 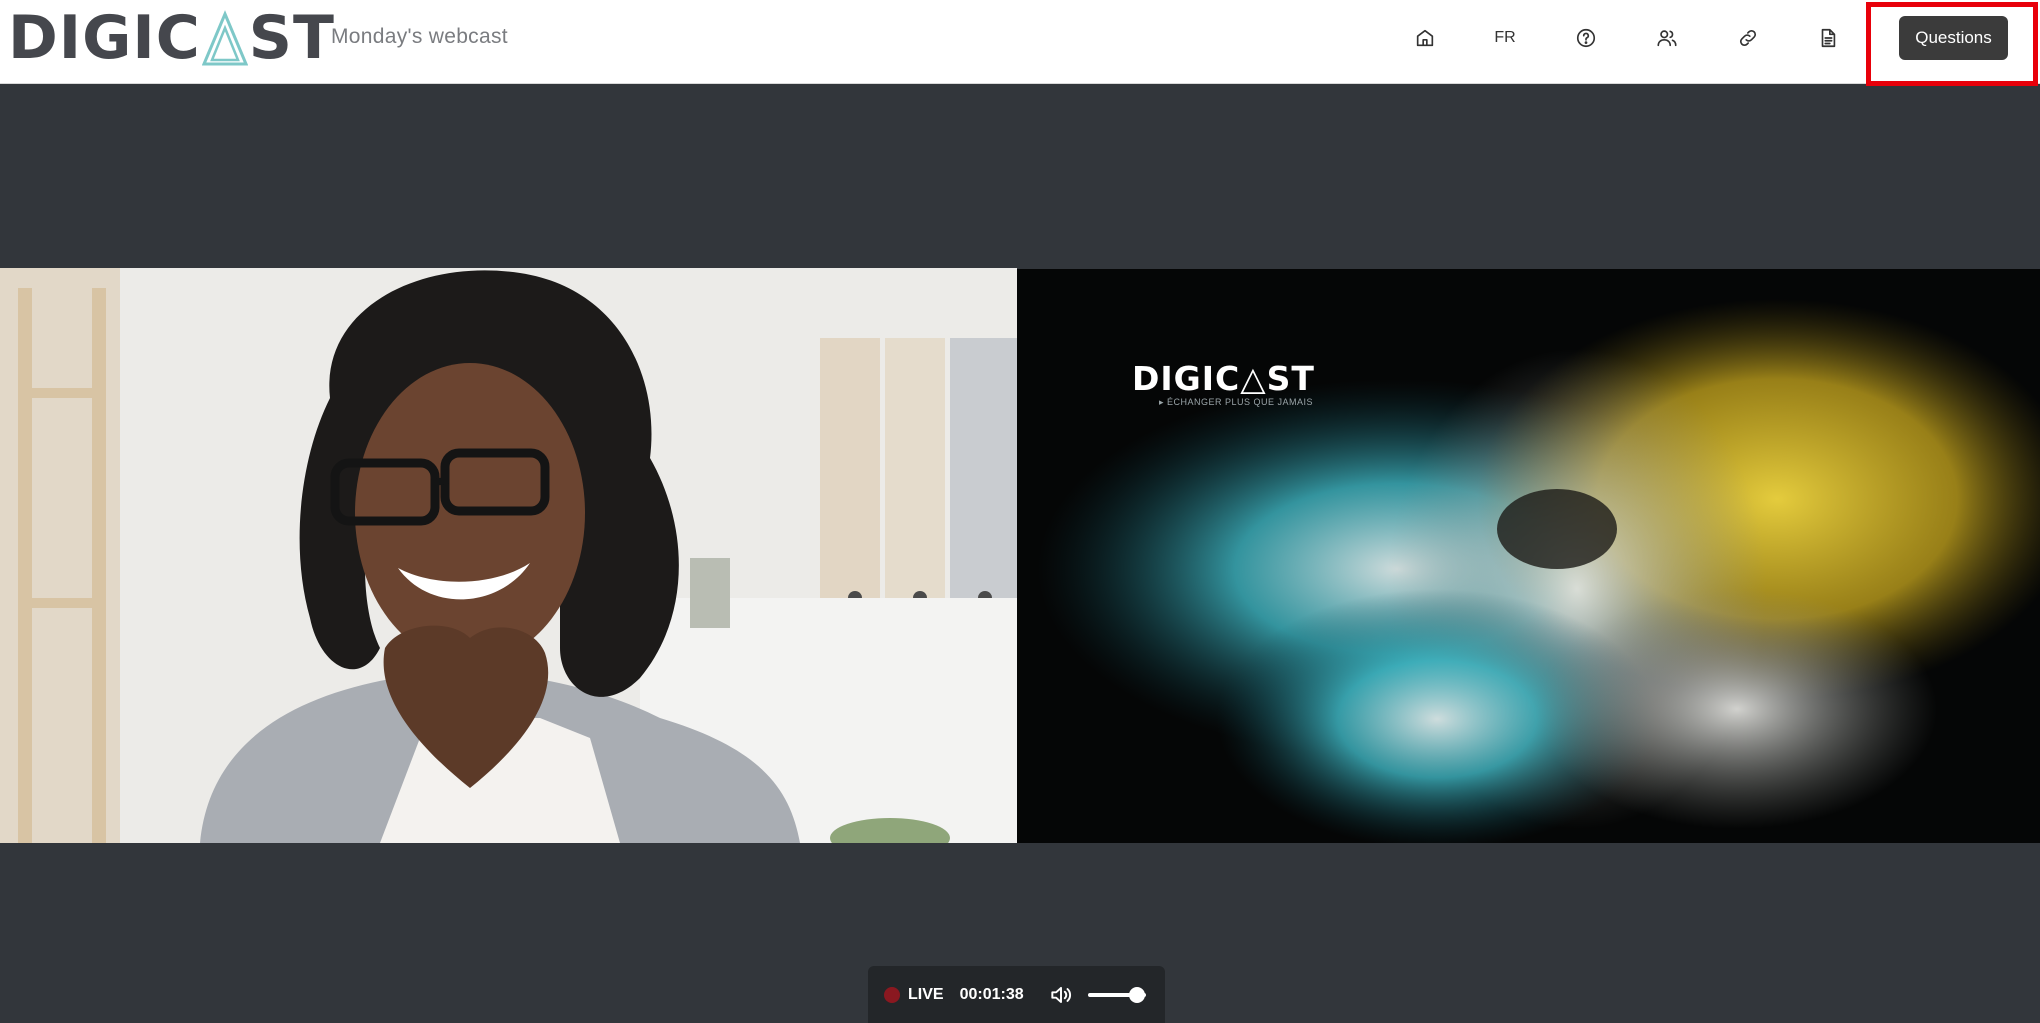 I want to click on home-button, so click(x=1425, y=38).